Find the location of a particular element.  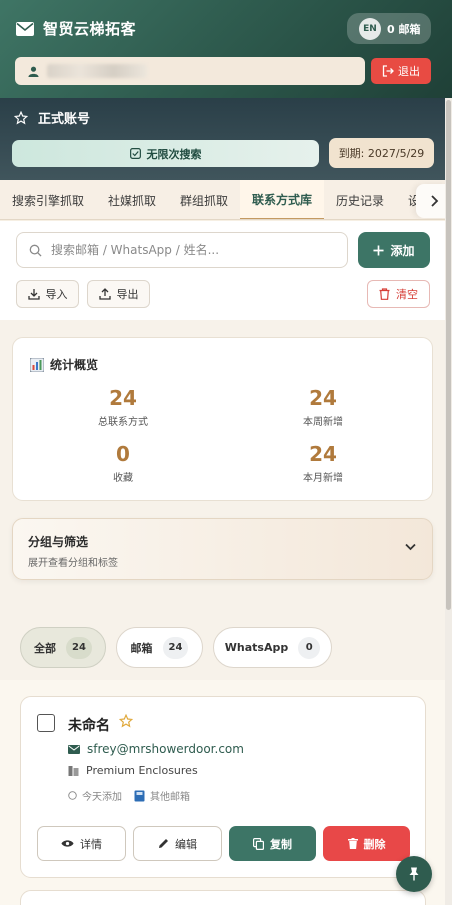

tab-groups: 群组抓取 is located at coordinates (204, 199).